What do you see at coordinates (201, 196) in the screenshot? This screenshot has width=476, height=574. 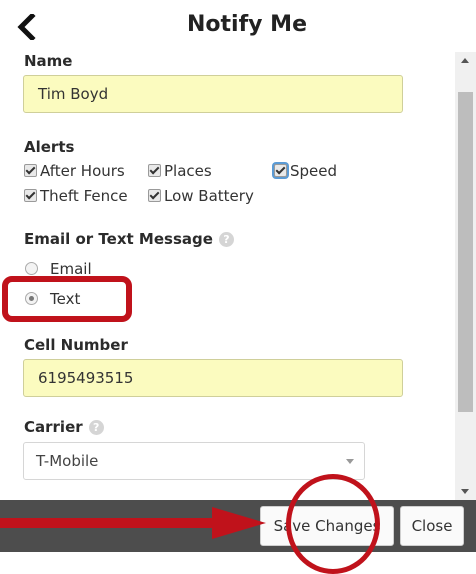 I see `alert-low-battery-checkbox: Low Battery` at bounding box center [201, 196].